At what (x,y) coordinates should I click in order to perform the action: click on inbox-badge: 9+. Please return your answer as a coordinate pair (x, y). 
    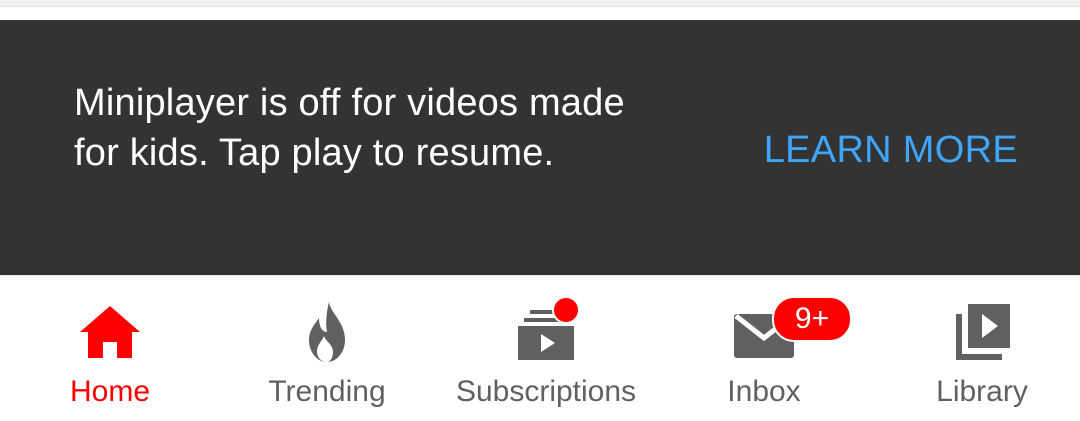
    Looking at the image, I should click on (812, 319).